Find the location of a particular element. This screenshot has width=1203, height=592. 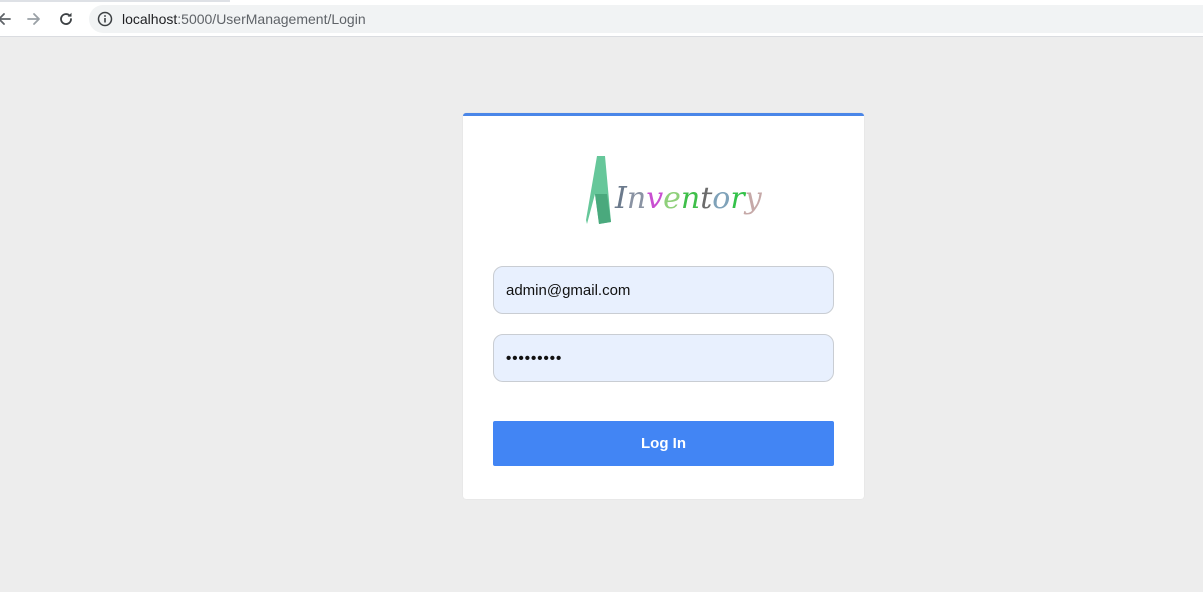

browser-toolbar: localhost:5000/UserManagement/Login is located at coordinates (601, 18).